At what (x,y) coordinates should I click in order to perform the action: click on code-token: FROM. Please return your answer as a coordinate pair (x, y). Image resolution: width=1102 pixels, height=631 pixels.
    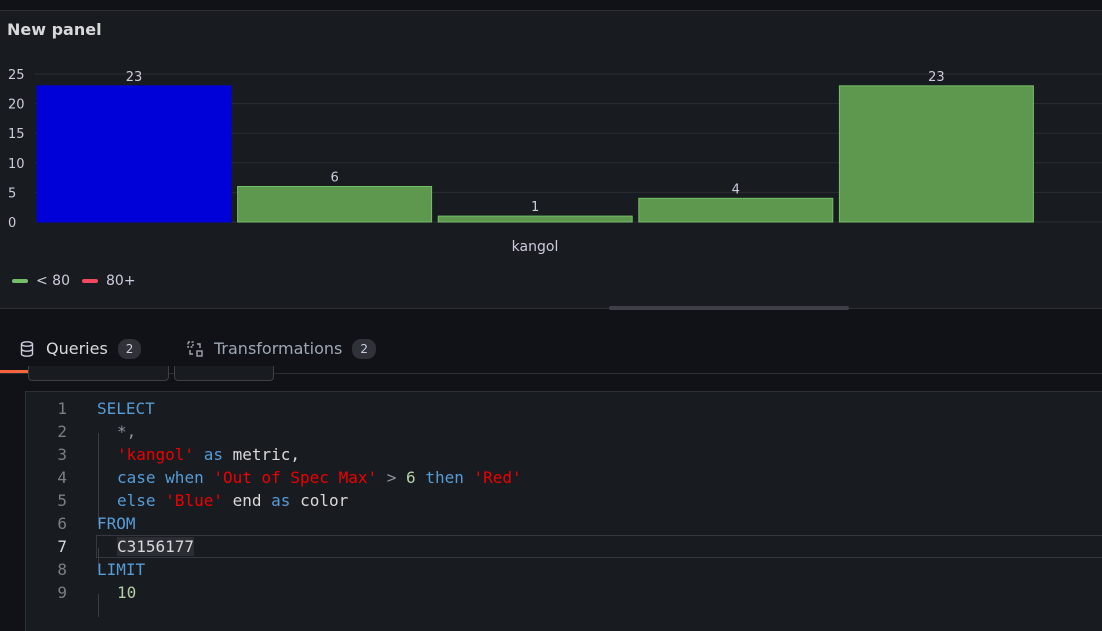
    Looking at the image, I should click on (116, 523).